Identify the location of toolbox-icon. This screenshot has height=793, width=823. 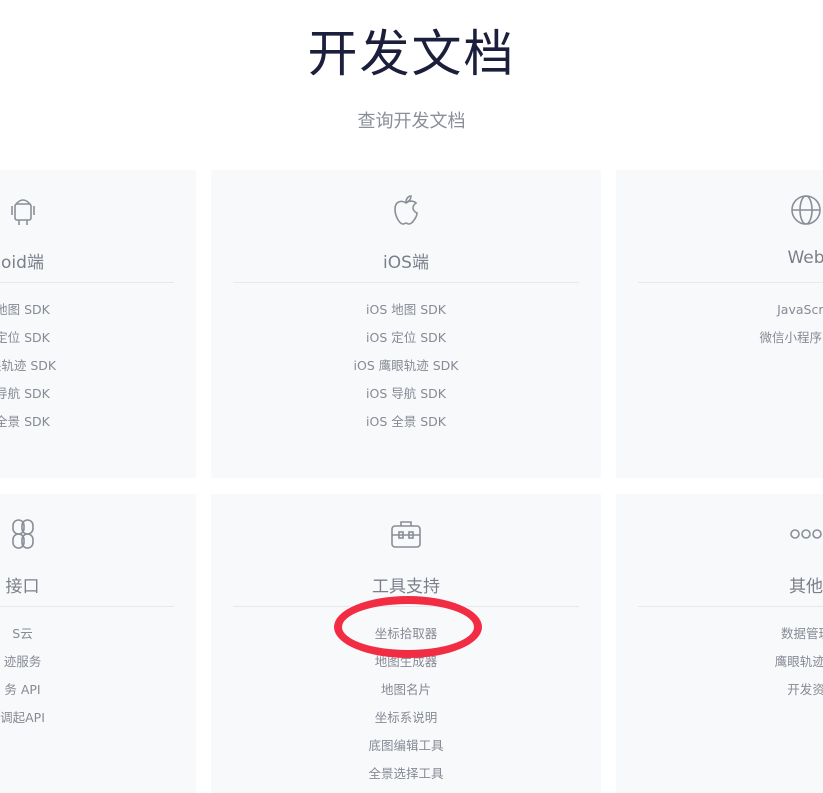
(406, 534).